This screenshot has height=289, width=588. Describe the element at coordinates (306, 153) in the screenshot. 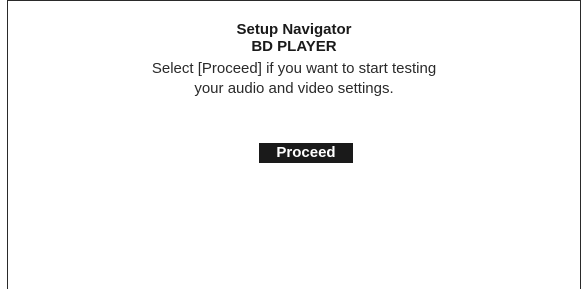

I see `proceed-button: Proceed` at that location.